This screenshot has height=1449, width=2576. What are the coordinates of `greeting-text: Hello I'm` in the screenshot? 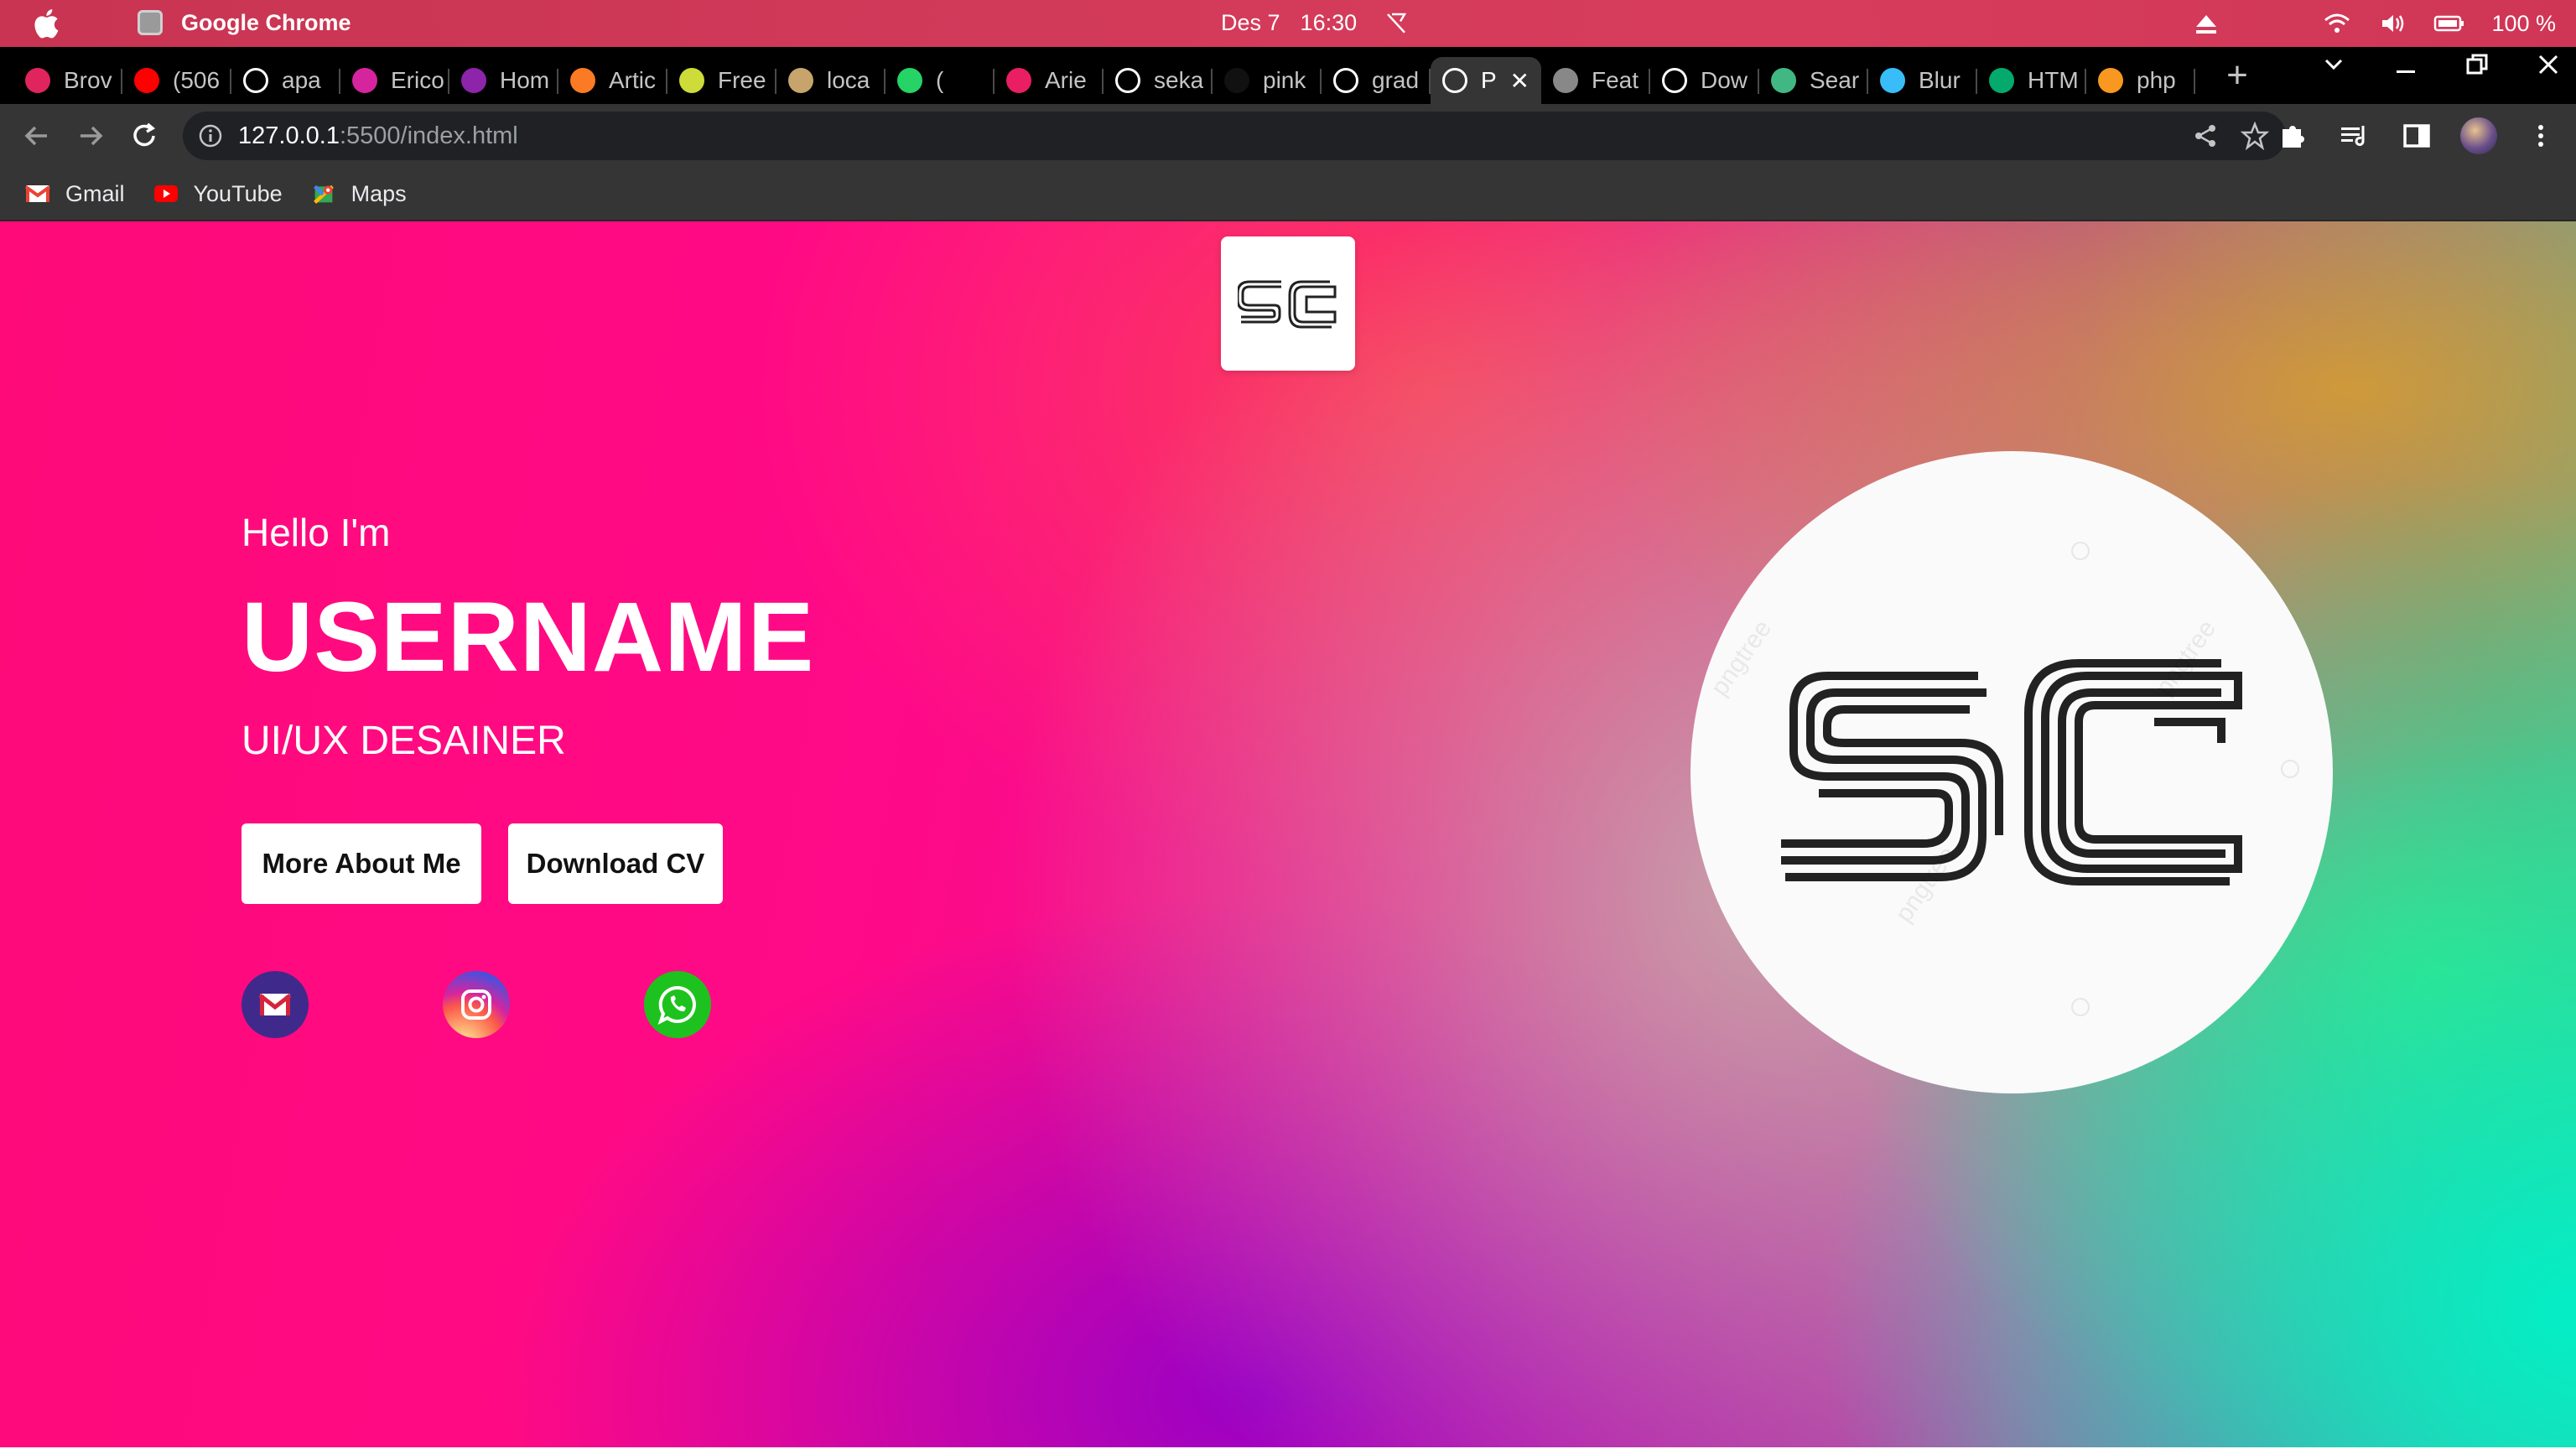 It's located at (316, 532).